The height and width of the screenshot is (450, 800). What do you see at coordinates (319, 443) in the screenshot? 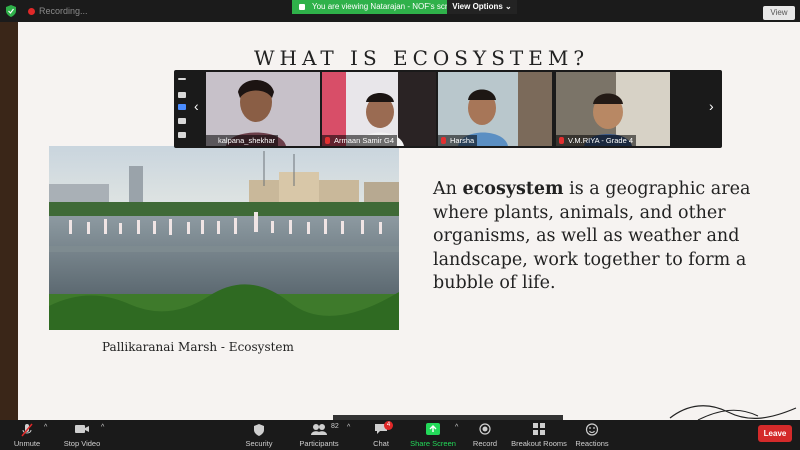
I see `participants-label: Participants` at bounding box center [319, 443].